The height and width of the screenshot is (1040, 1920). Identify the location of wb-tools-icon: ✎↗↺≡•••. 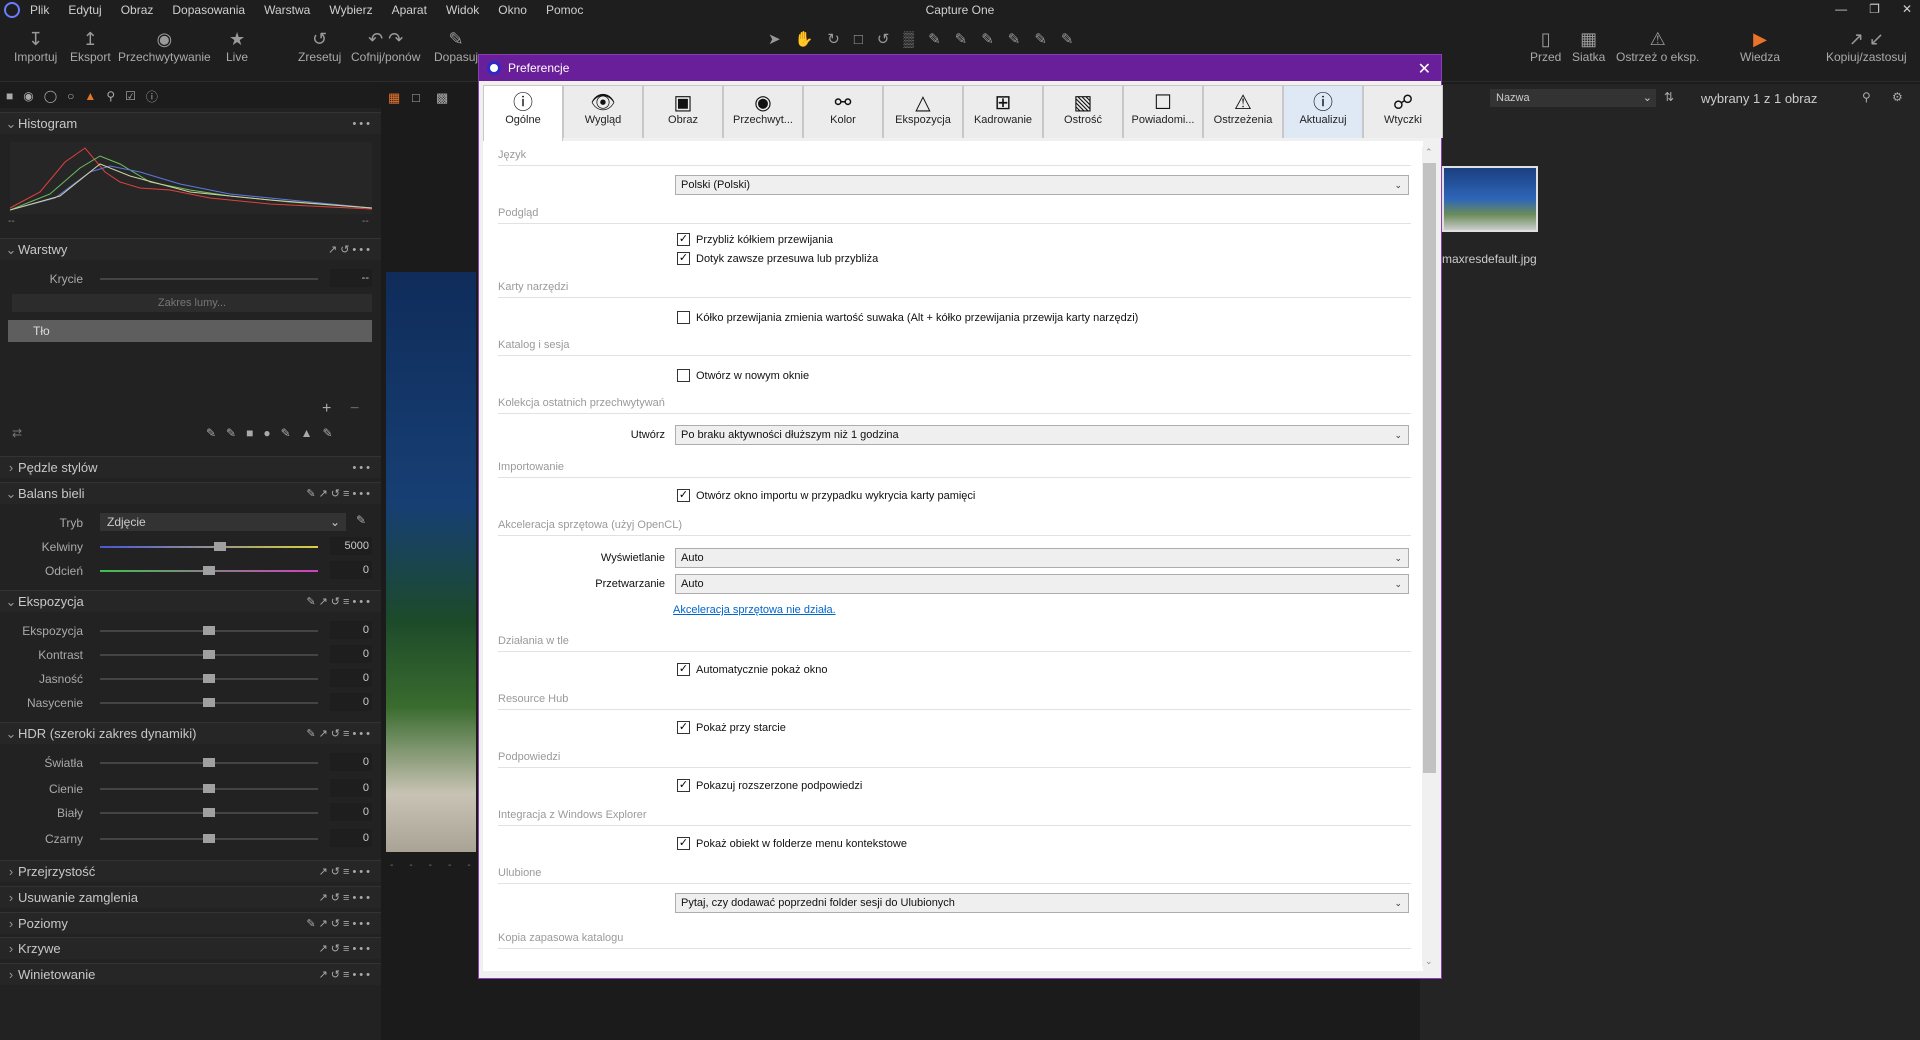
(339, 493).